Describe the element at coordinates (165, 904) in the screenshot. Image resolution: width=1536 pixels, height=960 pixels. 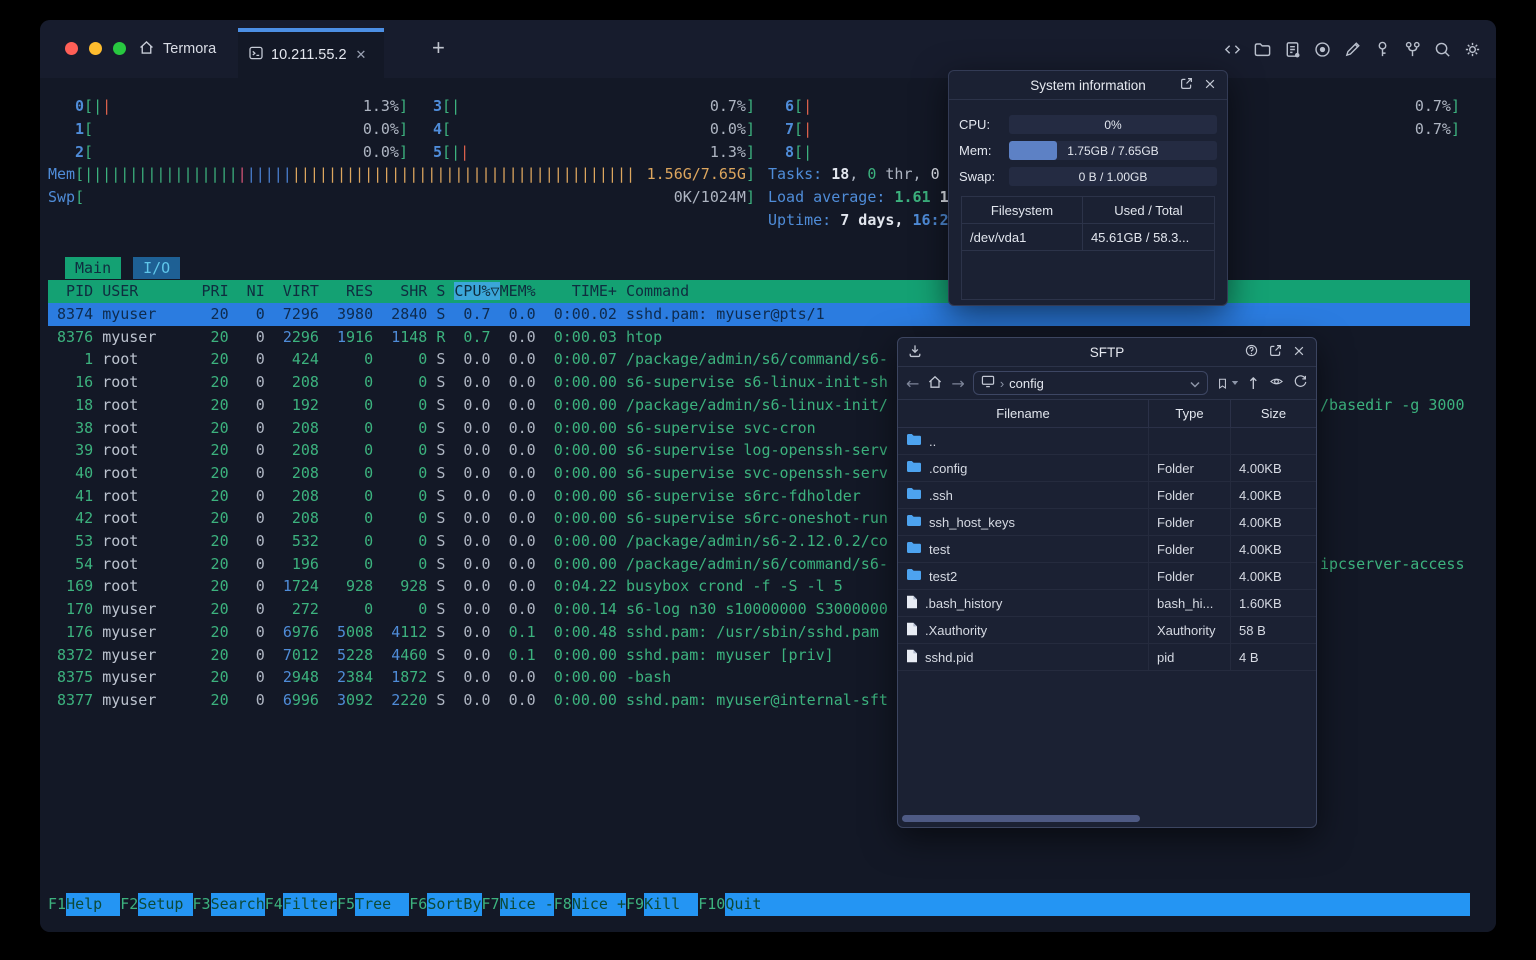
I see `fn-button-setup: Setup` at that location.